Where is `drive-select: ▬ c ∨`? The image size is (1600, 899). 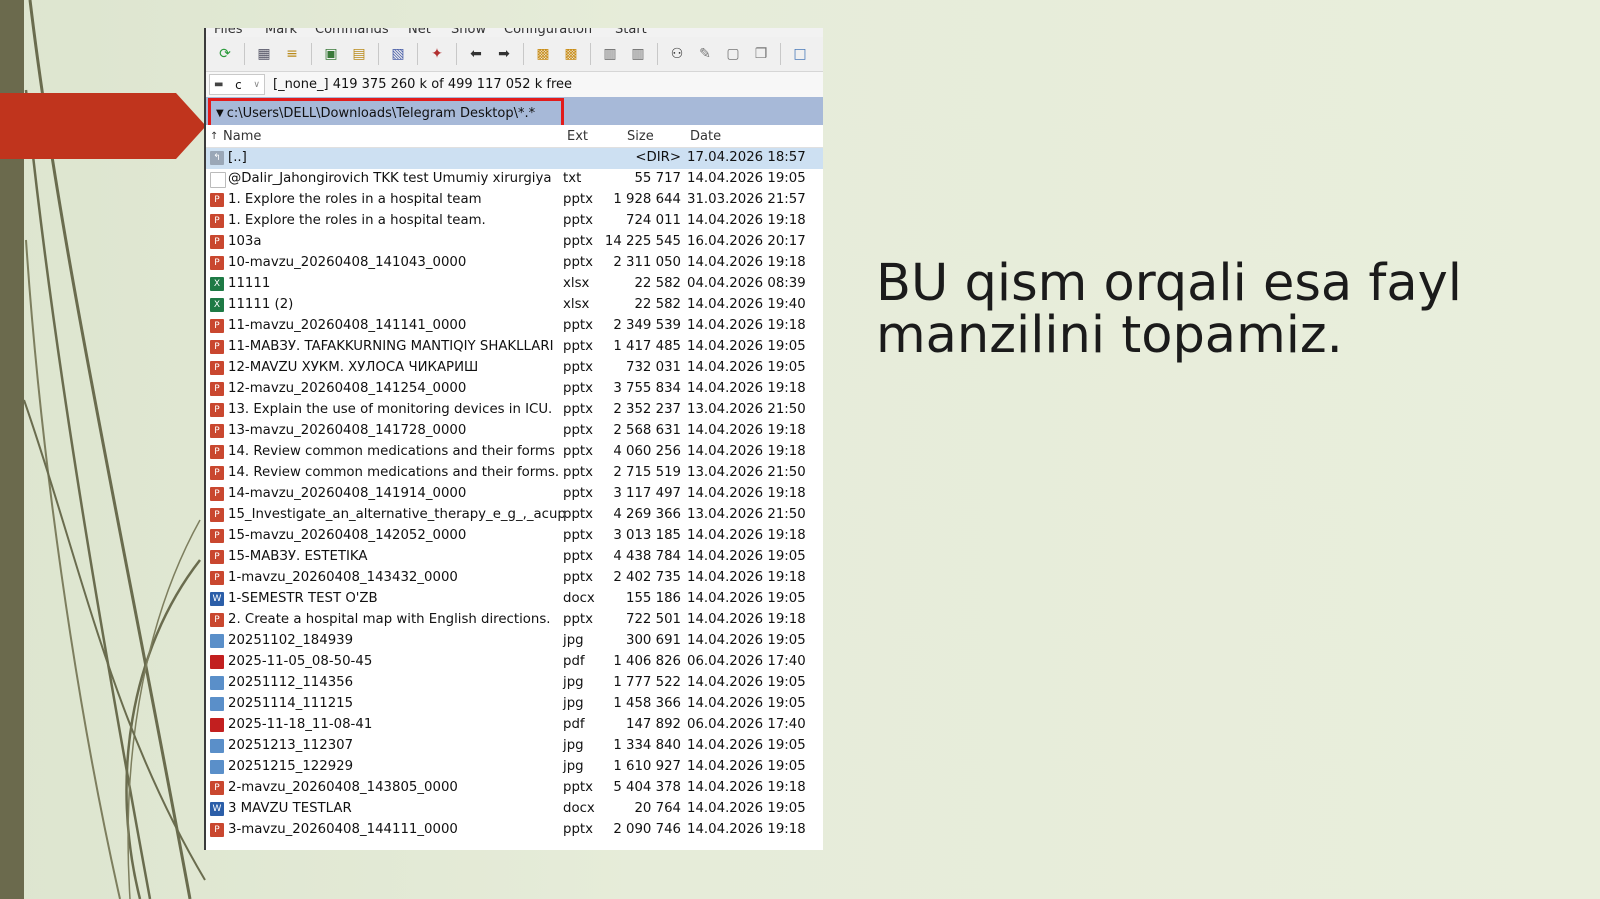
drive-select: ▬ c ∨ is located at coordinates (237, 84).